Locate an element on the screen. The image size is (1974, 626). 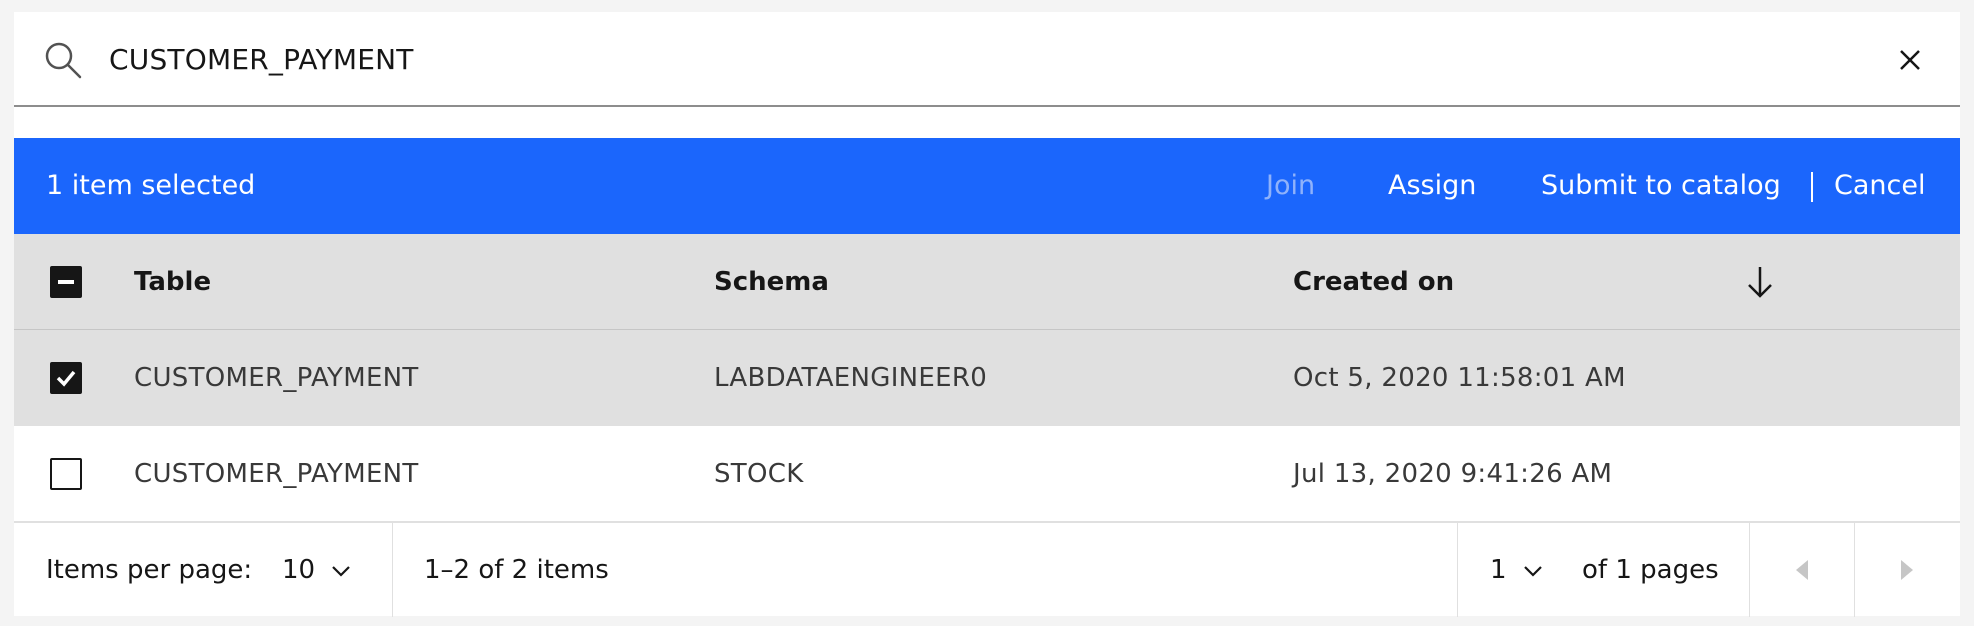
close-icon is located at coordinates (1910, 60).